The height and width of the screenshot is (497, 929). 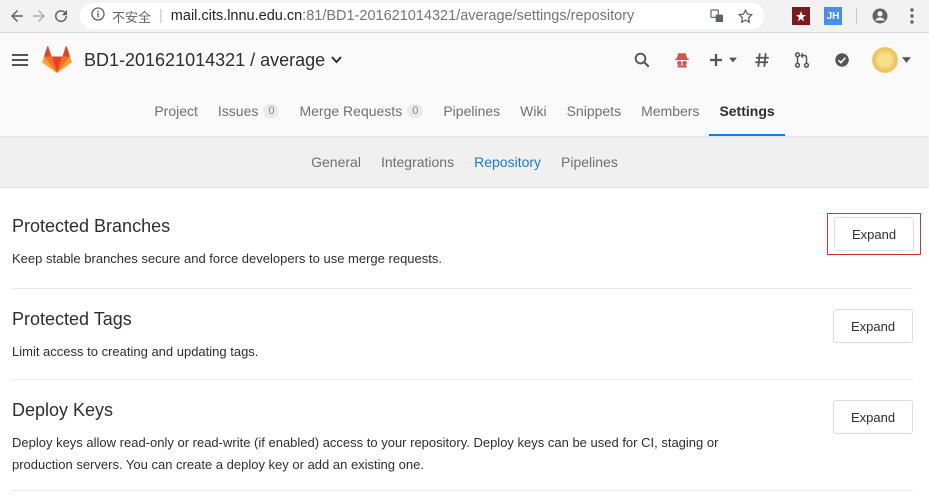 I want to click on project-title: BD1-201621014321 / average, so click(x=213, y=60).